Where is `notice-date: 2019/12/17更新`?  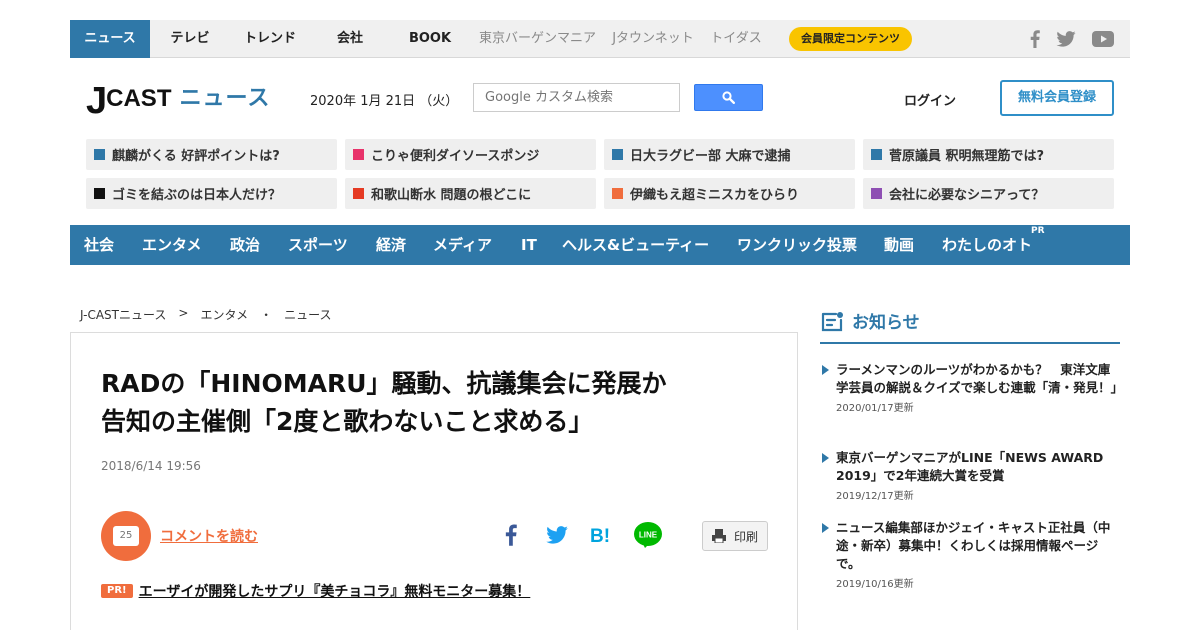 notice-date: 2019/12/17更新 is located at coordinates (875, 496).